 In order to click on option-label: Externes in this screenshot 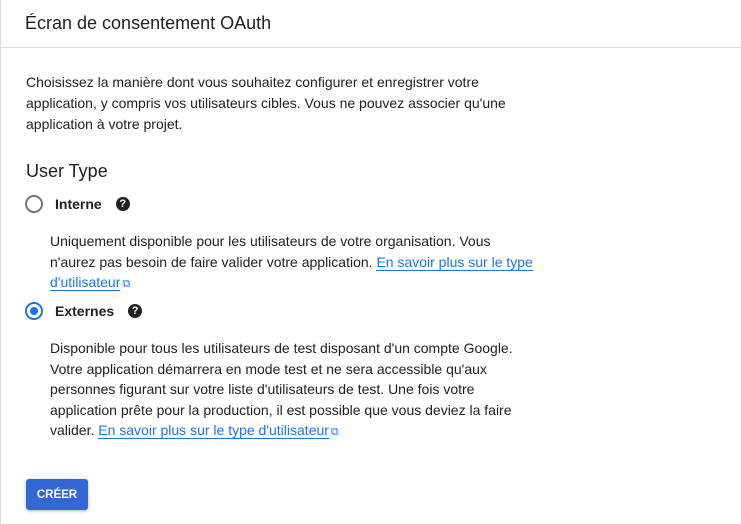, I will do `click(85, 311)`.